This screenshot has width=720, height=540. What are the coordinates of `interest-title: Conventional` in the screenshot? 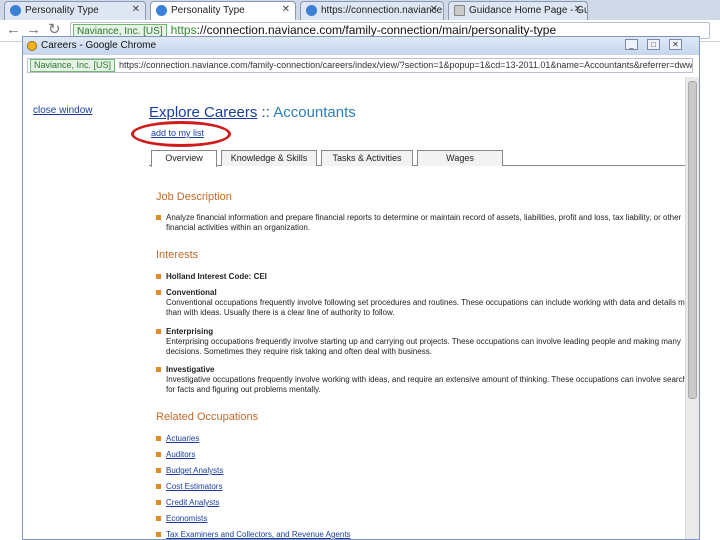 It's located at (191, 292).